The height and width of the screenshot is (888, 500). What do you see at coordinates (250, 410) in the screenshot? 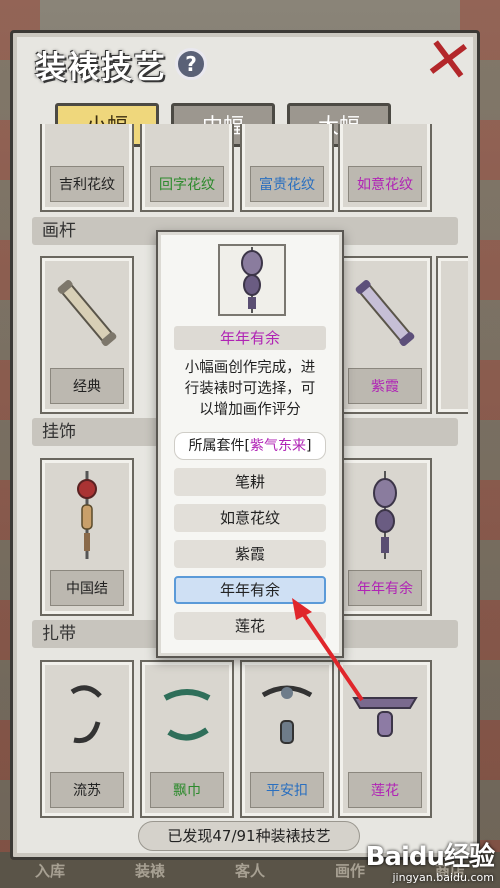
I see `description-line: 以增加画作评分` at bounding box center [250, 410].